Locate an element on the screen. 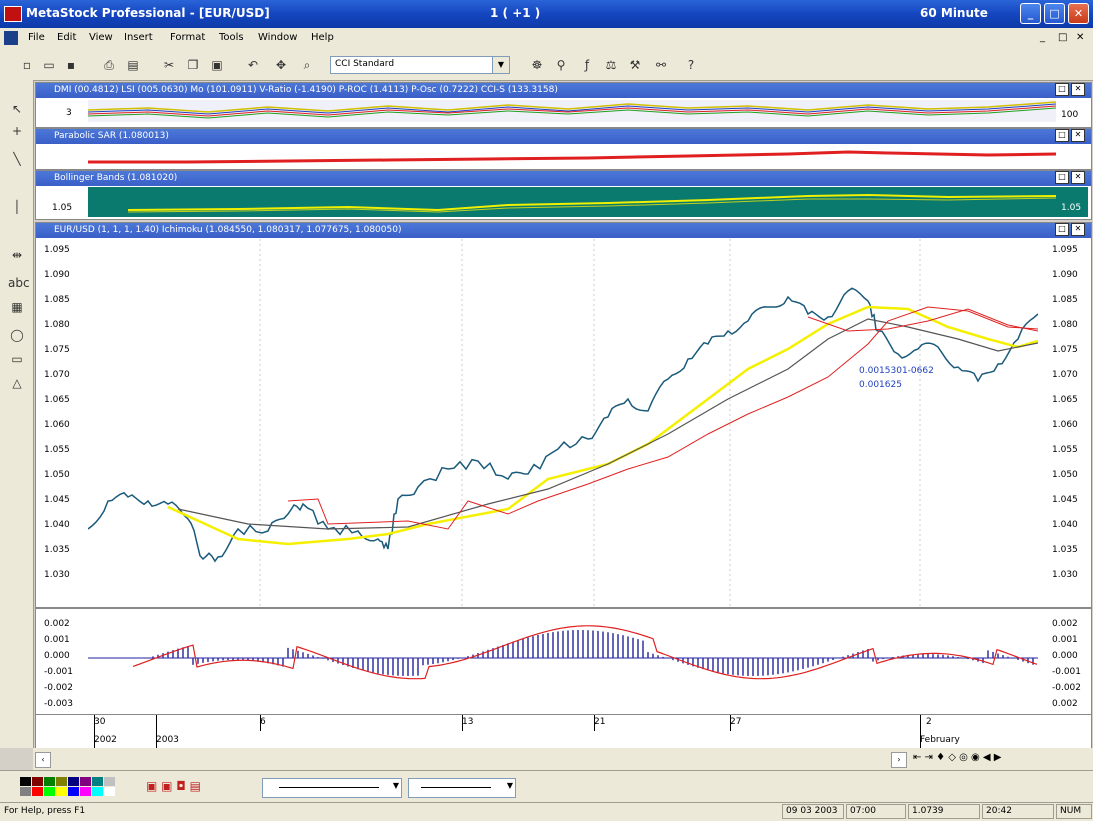  line-weight-select: ▼ is located at coordinates (462, 788).